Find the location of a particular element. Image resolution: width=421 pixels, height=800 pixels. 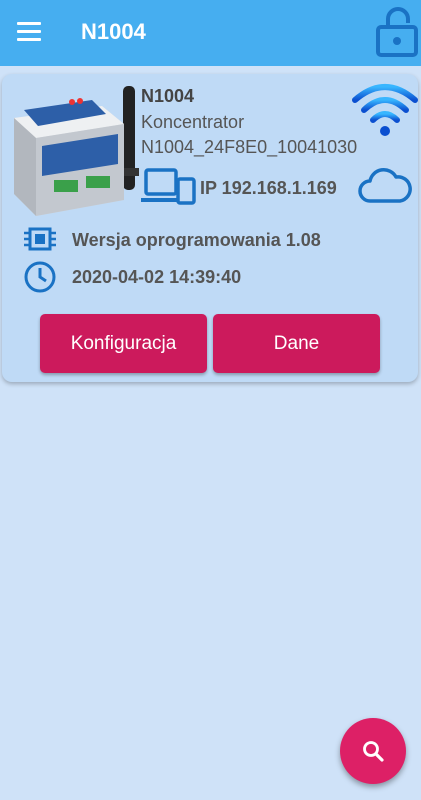

wifi-icon is located at coordinates (385, 110).